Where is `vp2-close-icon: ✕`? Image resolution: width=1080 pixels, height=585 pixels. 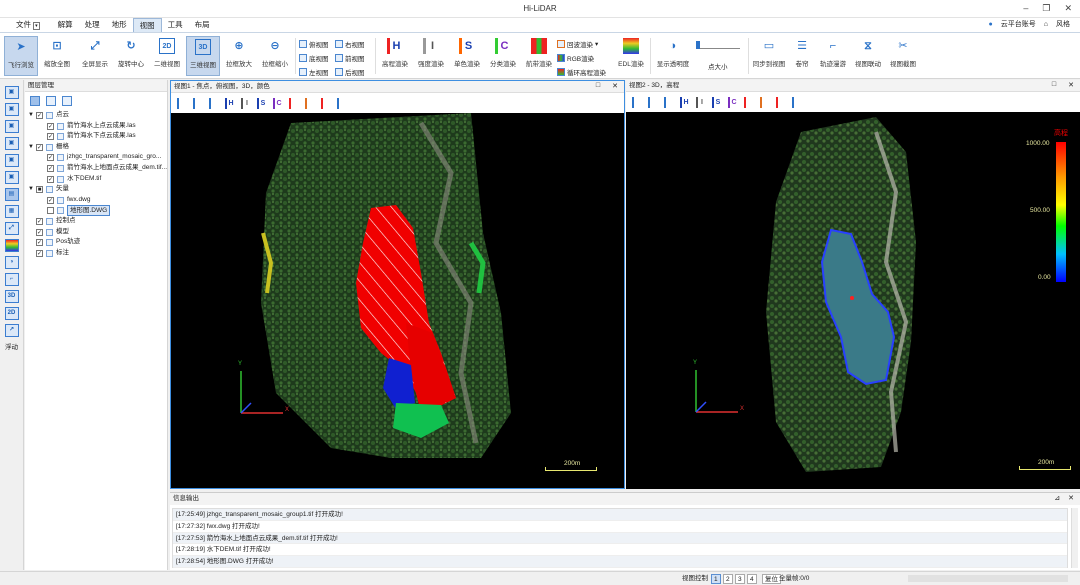 vp2-close-icon: ✕ is located at coordinates (1071, 85).